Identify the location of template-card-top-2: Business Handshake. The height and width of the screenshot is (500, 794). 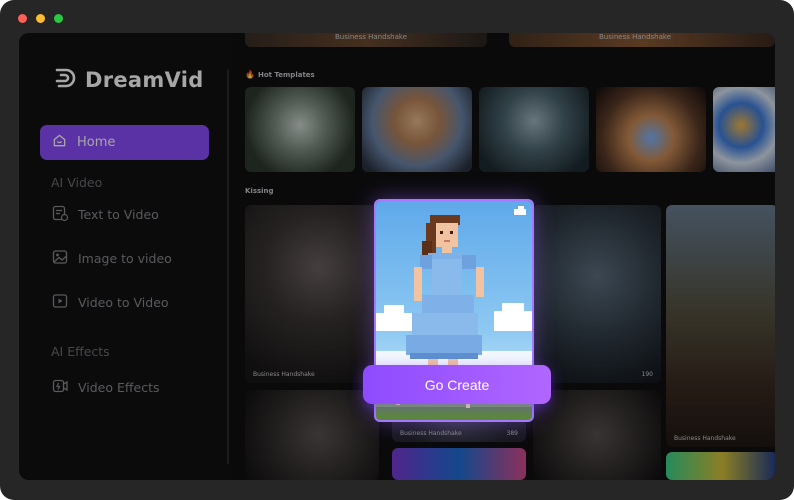
(642, 40).